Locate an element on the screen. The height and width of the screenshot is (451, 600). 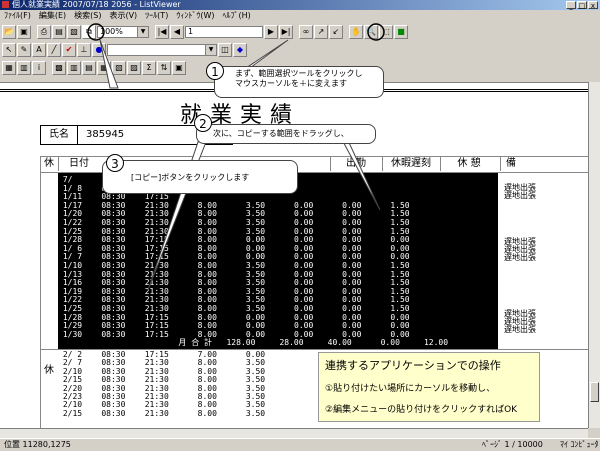
step-3-badge: 3 is located at coordinates (115, 163).